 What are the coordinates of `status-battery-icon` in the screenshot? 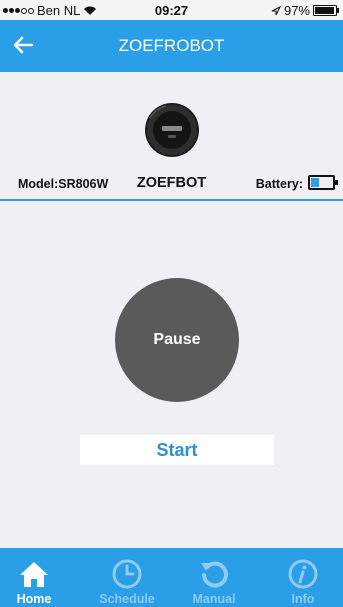 It's located at (326, 10).